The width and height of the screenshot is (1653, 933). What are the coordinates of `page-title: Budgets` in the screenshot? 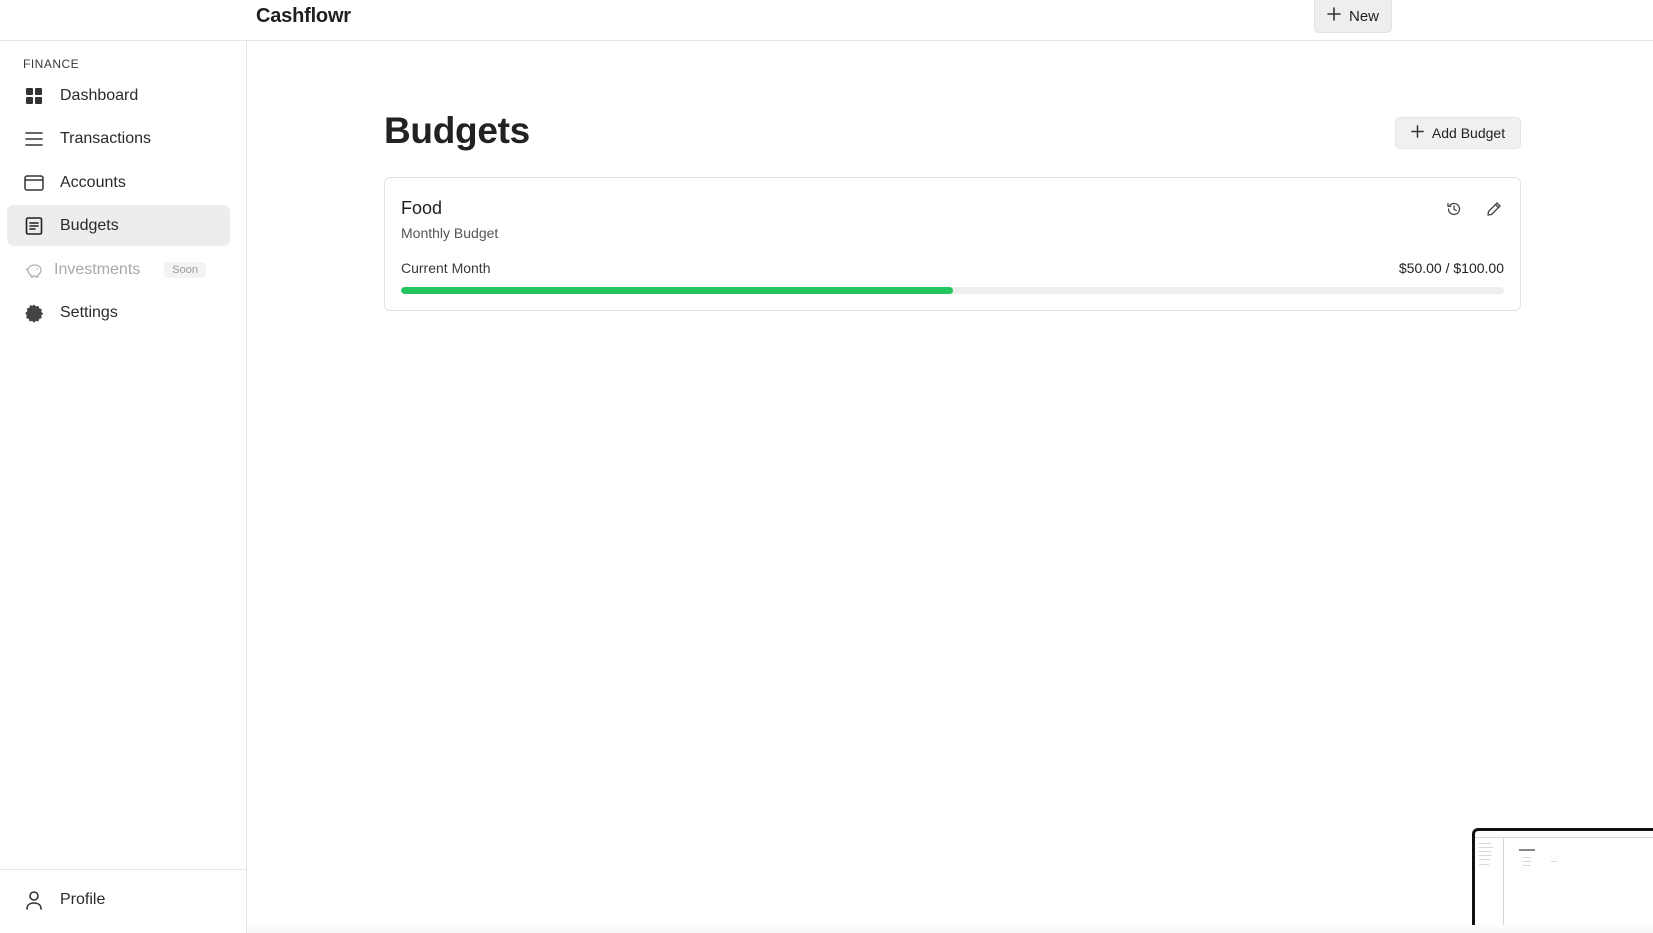 It's located at (457, 130).